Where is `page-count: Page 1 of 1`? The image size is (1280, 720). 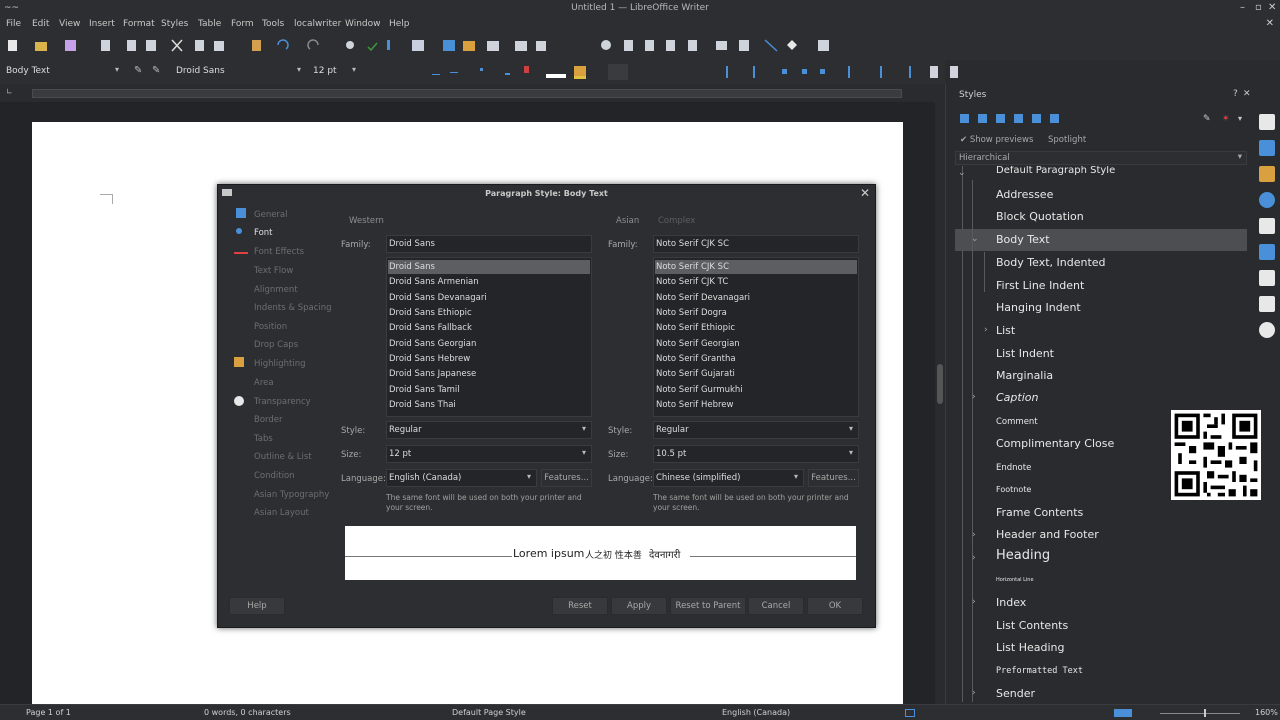 page-count: Page 1 of 1 is located at coordinates (48, 712).